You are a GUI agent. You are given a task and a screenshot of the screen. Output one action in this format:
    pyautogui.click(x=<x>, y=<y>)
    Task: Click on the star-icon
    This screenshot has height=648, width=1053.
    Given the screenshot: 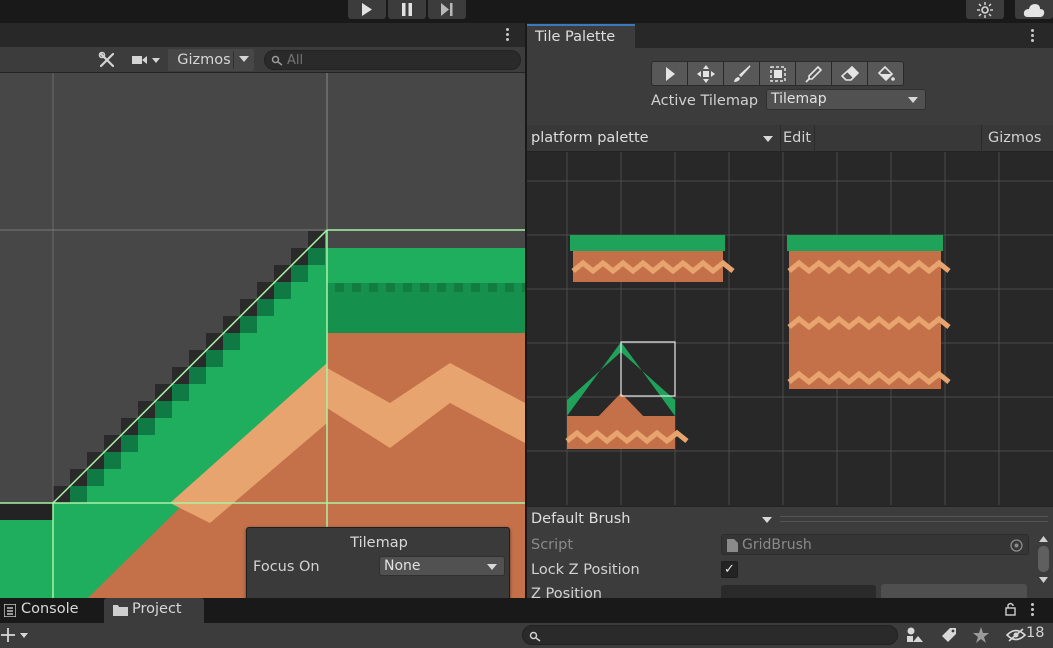 What is the action you would take?
    pyautogui.click(x=981, y=635)
    